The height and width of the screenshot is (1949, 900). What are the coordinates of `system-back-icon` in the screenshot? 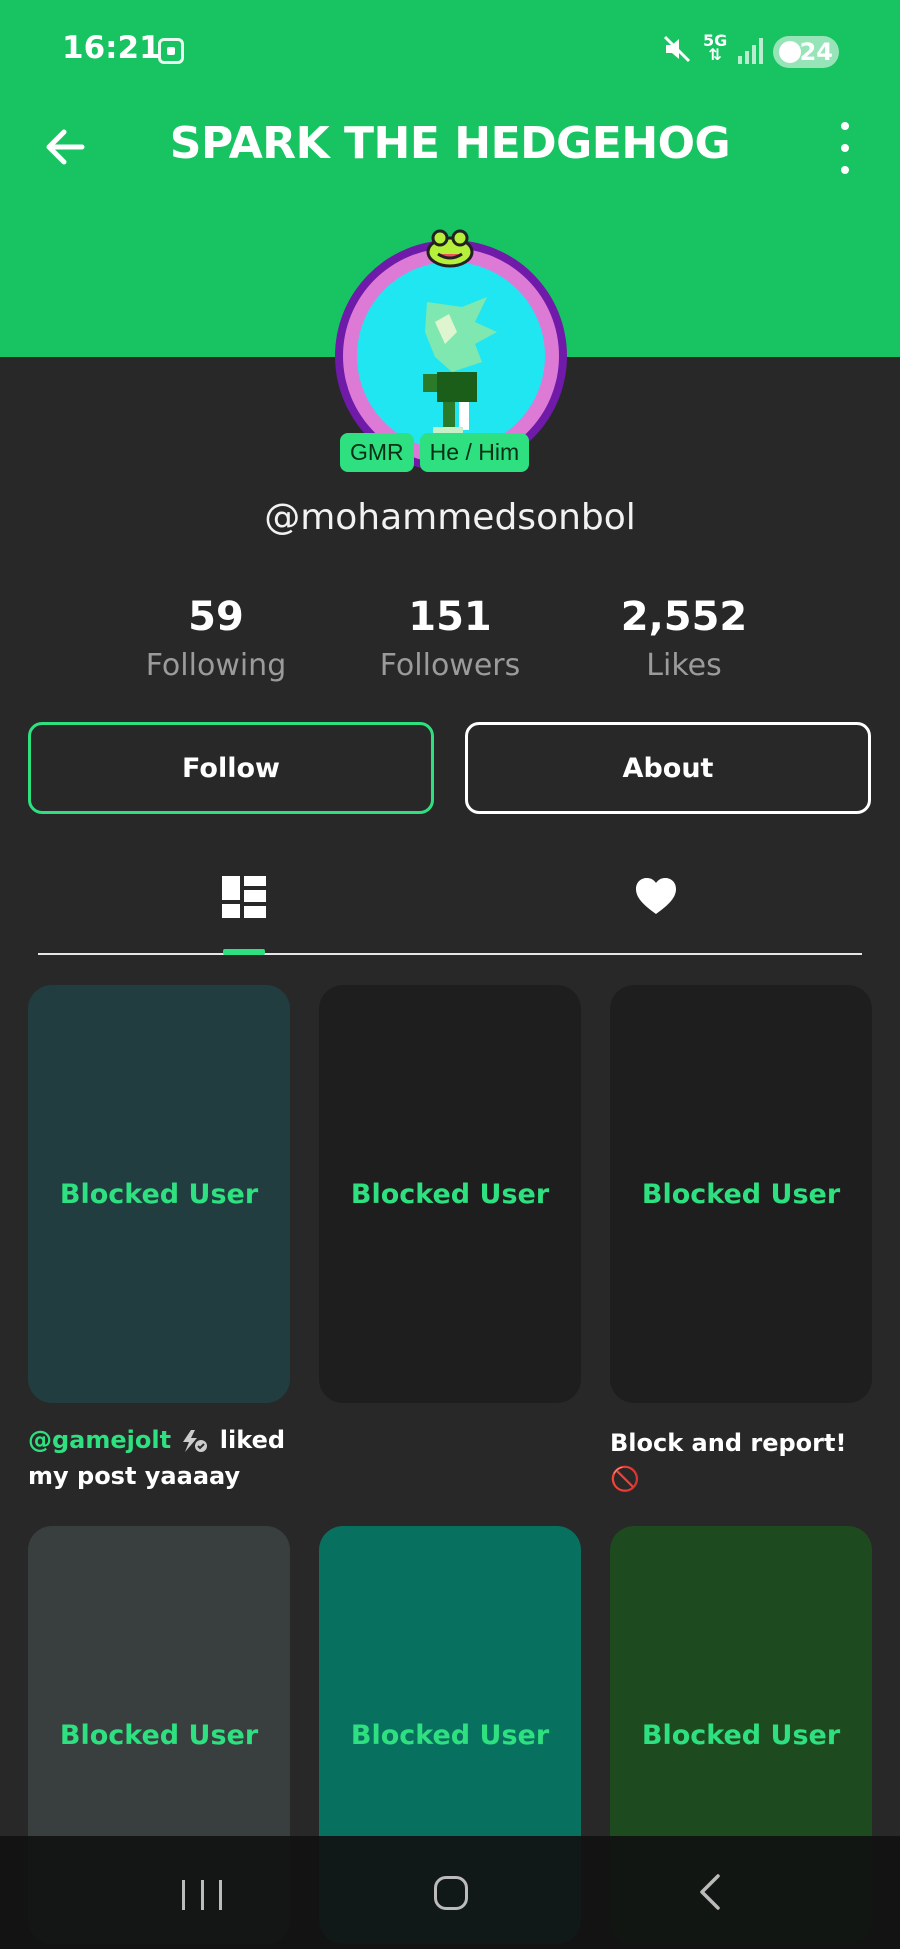 It's located at (712, 1892).